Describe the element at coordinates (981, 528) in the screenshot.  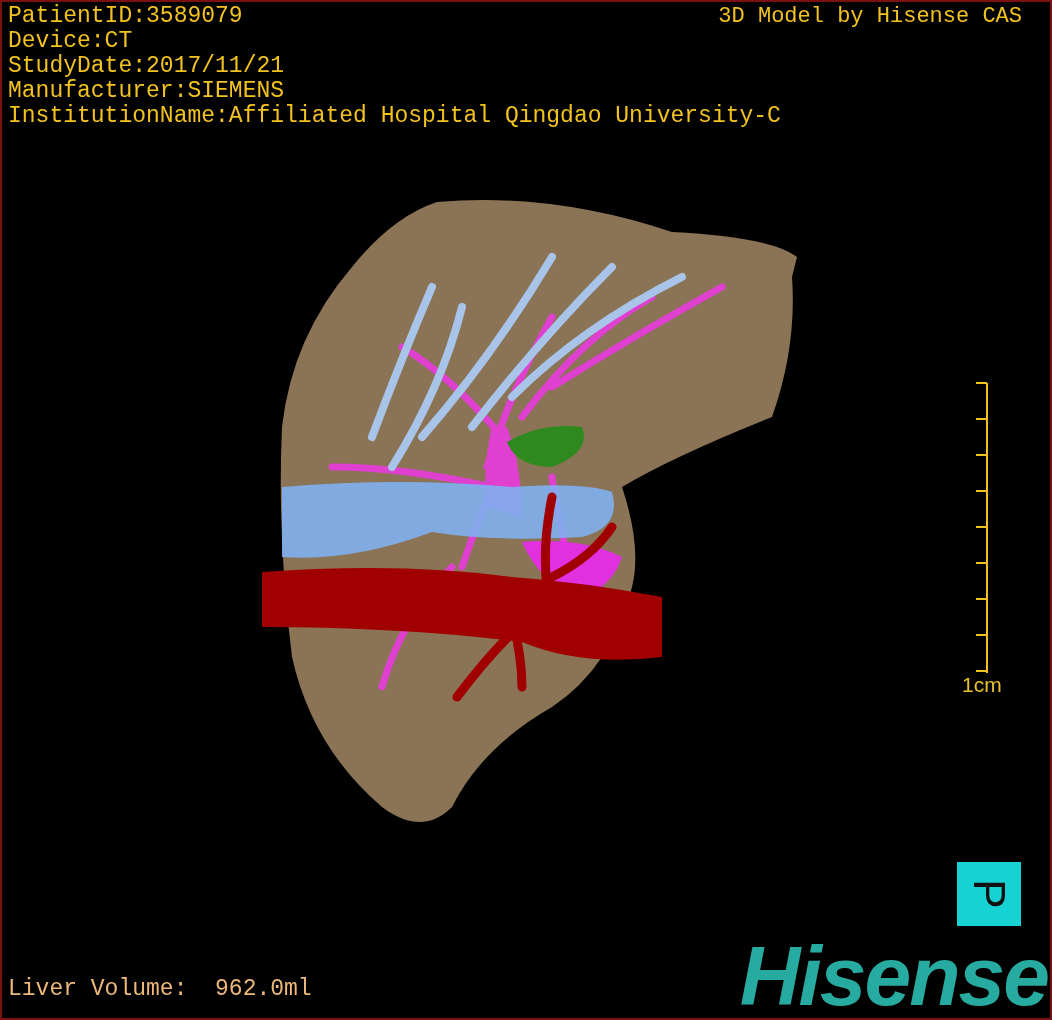
I see `scale-bar-icon` at that location.